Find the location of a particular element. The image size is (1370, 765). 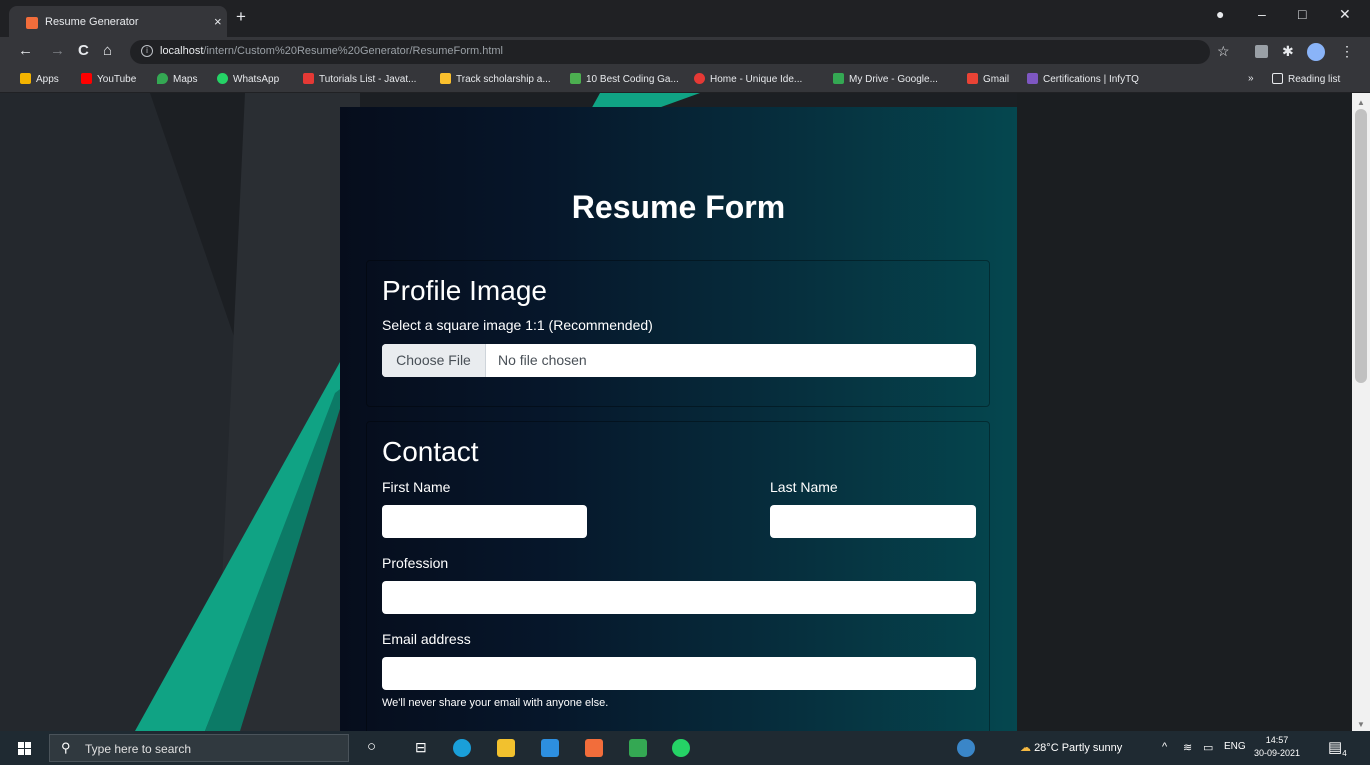

chrome-menu-icon: ⋮ is located at coordinates (1347, 51).